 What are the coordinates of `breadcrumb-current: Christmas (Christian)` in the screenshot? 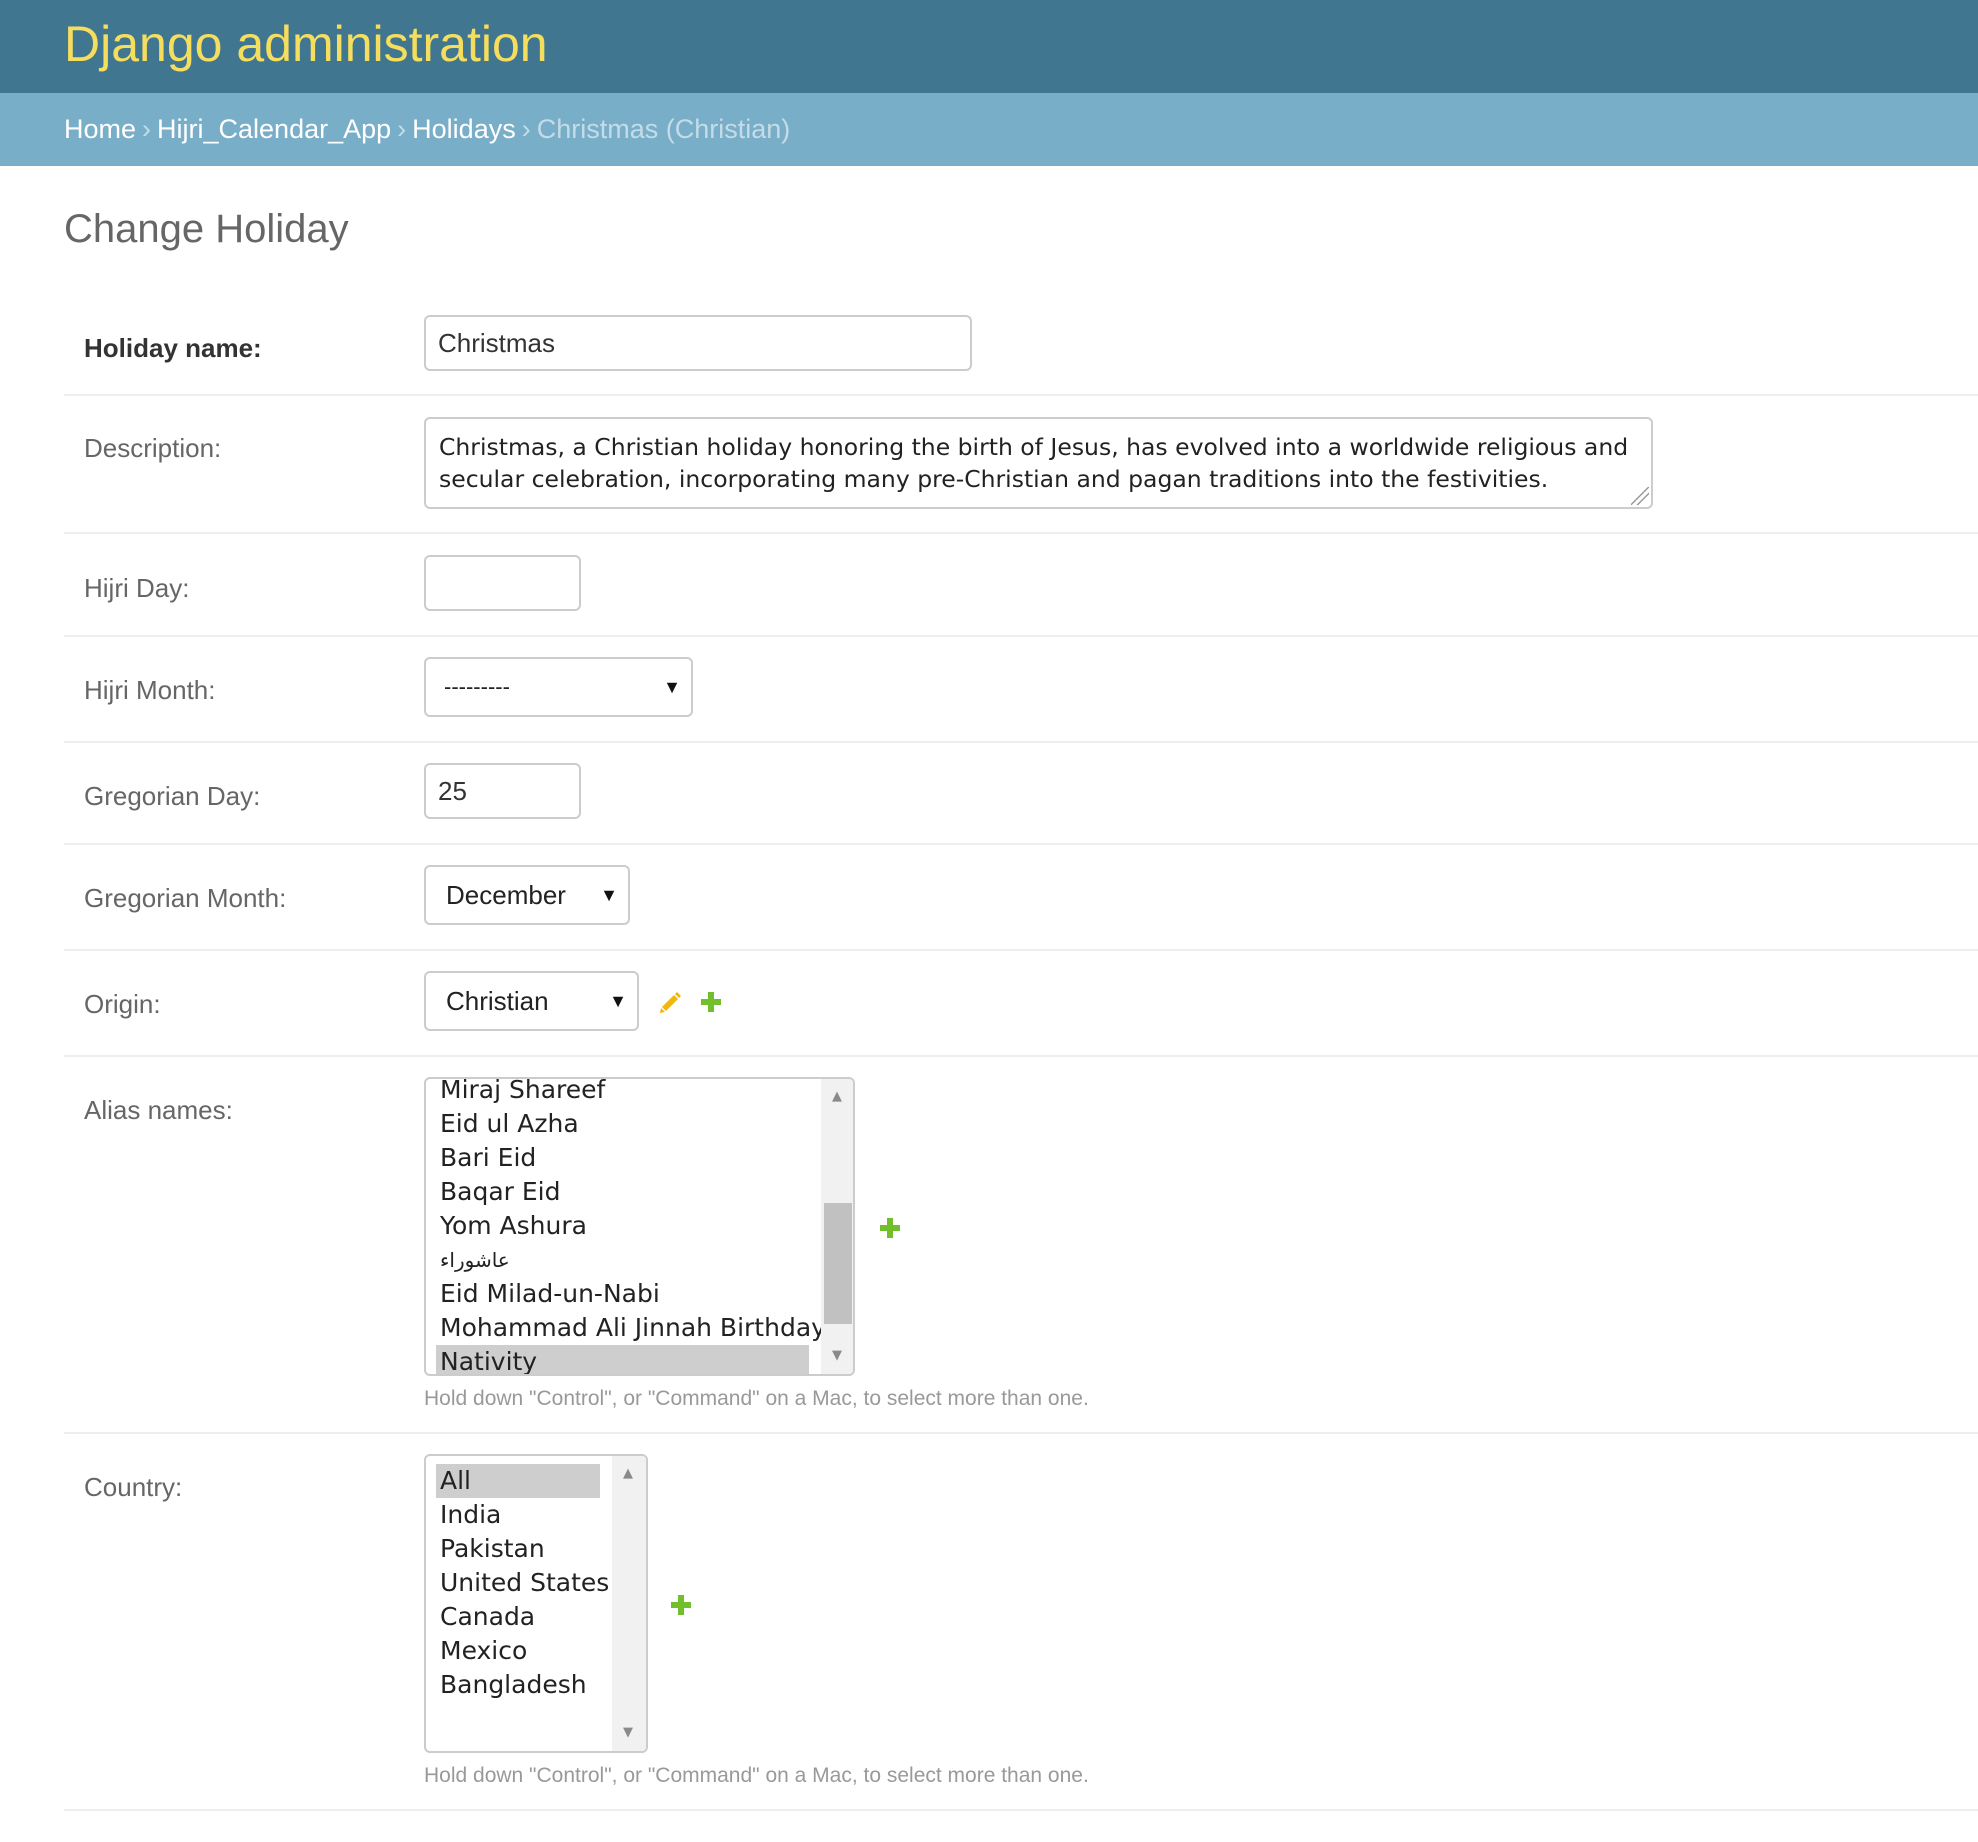 It's located at (663, 129).